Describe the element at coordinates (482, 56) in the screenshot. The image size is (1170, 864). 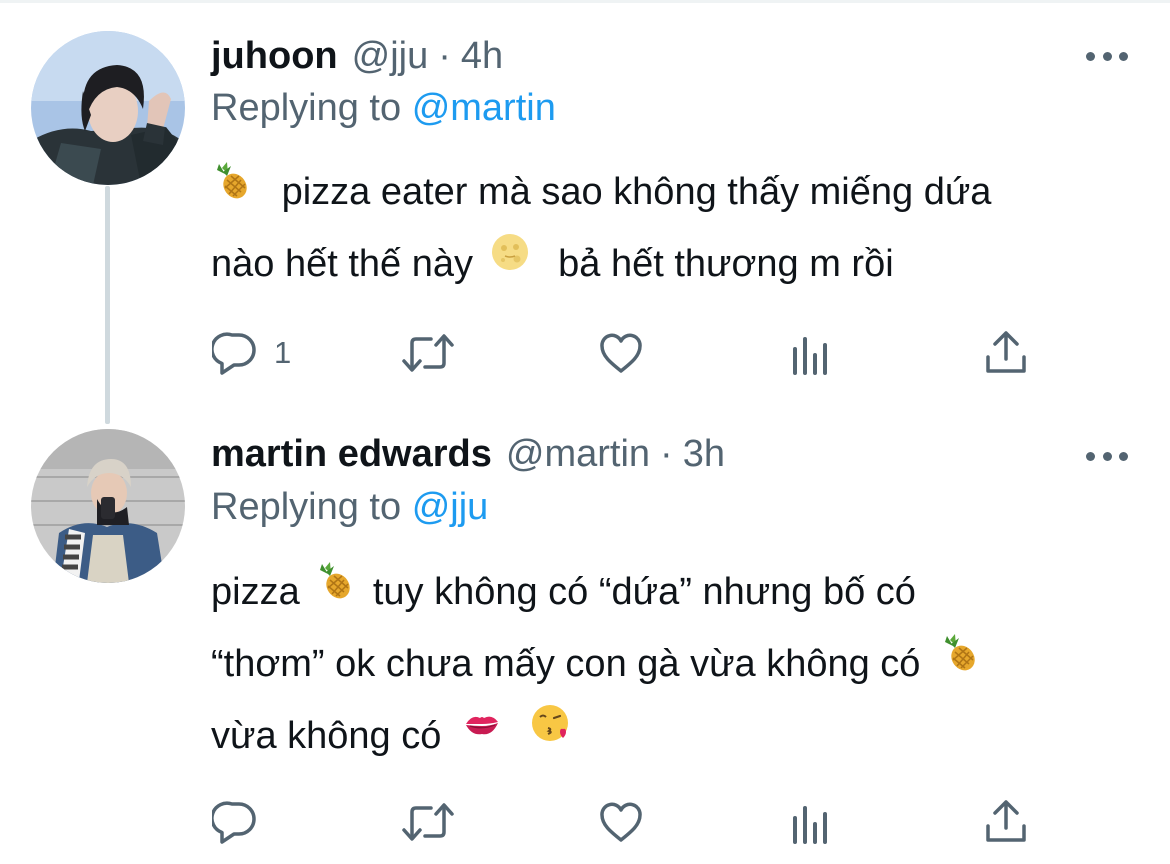
I see `timestamp: 4h` at that location.